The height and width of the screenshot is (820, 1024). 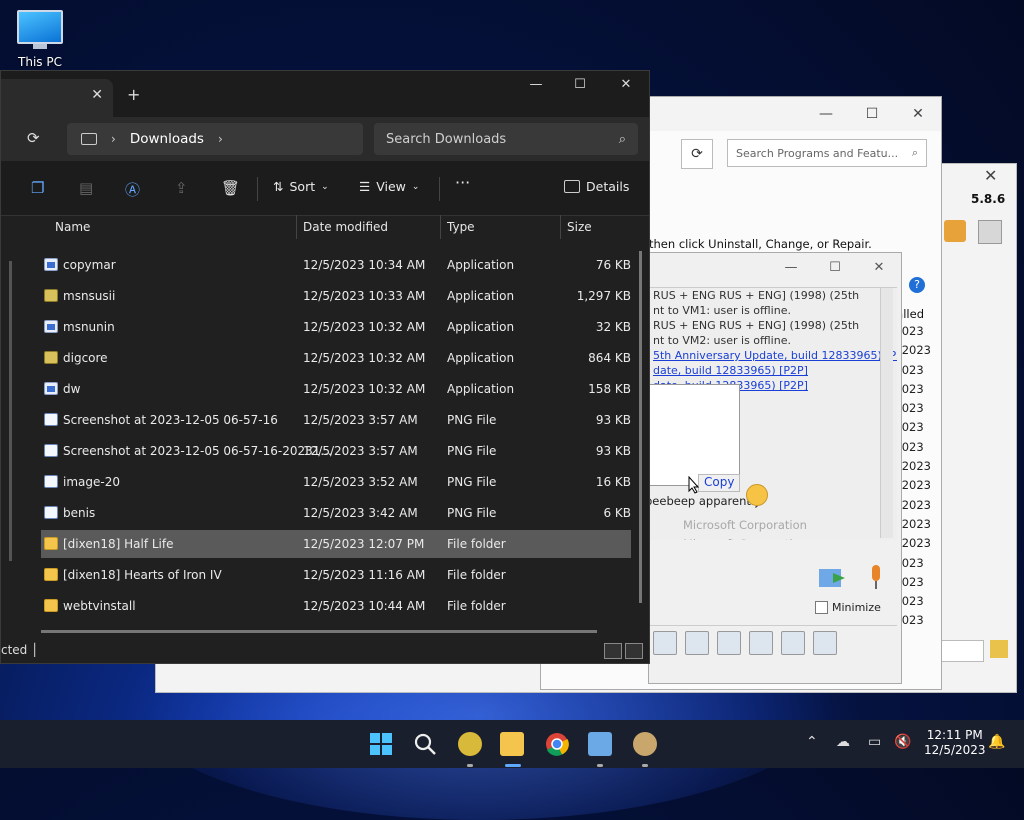 What do you see at coordinates (955, 743) in the screenshot?
I see `clock: 12:11 PM 12/5/2023` at bounding box center [955, 743].